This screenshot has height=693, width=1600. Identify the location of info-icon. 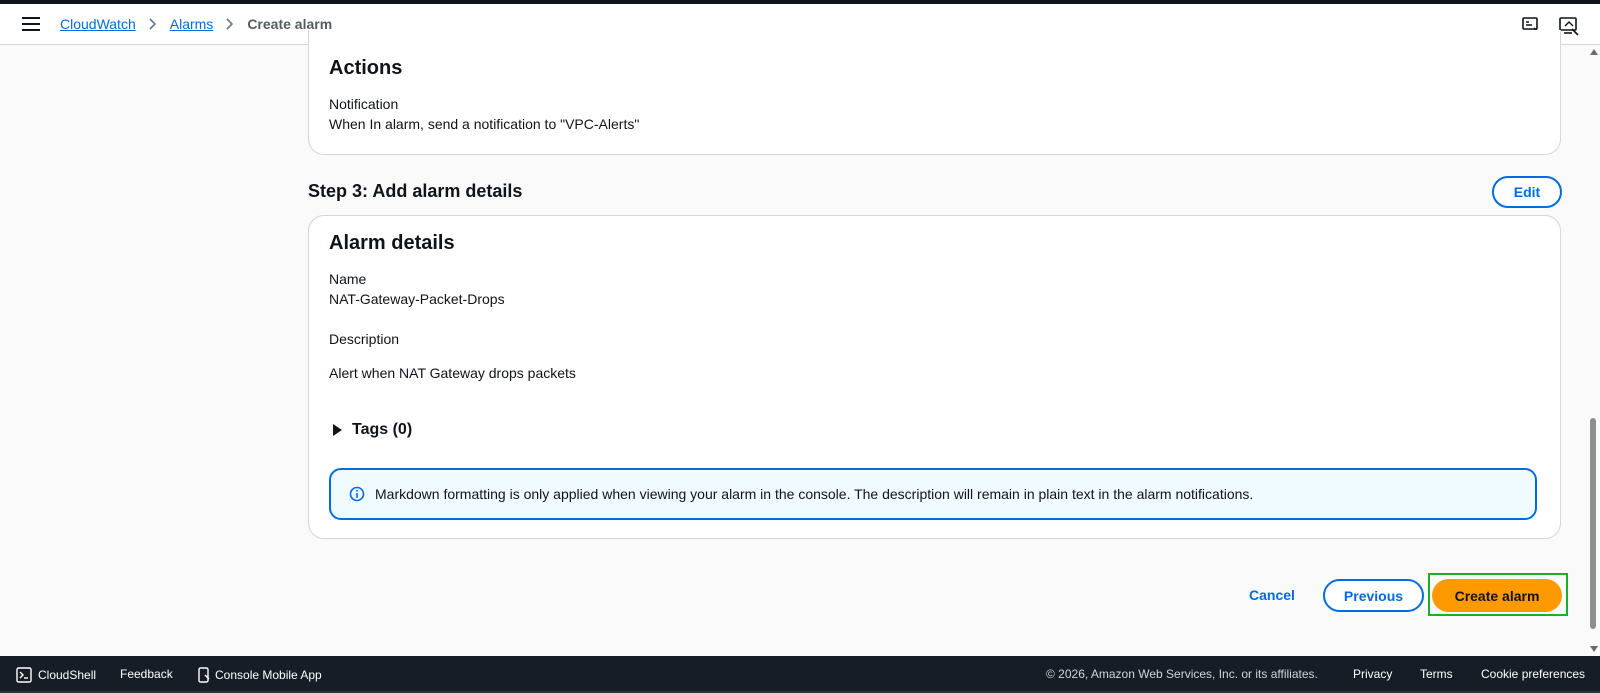
(357, 494).